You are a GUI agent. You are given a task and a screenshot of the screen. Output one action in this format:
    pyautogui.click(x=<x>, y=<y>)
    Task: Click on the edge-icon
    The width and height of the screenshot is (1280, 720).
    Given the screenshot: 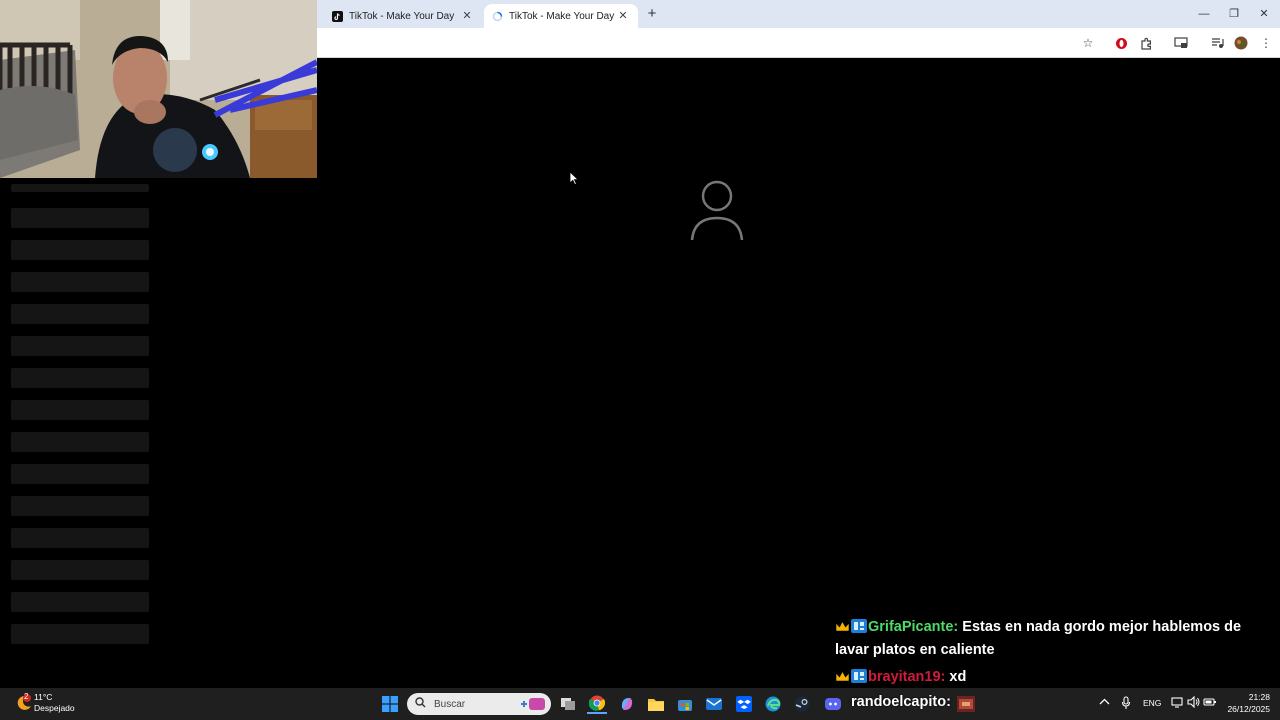 What is the action you would take?
    pyautogui.click(x=773, y=704)
    